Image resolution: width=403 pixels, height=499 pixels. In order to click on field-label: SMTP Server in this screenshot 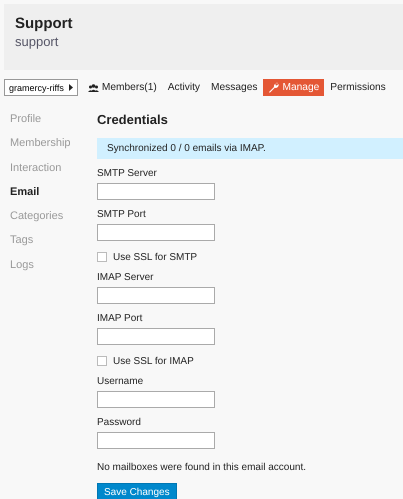, I will do `click(127, 173)`.